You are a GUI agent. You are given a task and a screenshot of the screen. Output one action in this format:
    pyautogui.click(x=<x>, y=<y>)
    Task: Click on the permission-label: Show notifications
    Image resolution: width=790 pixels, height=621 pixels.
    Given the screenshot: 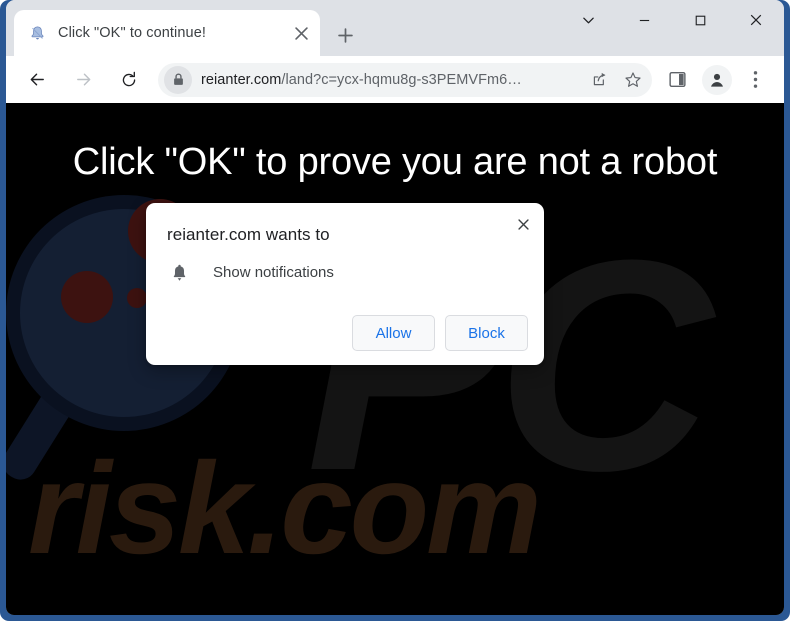 What is the action you would take?
    pyautogui.click(x=273, y=272)
    